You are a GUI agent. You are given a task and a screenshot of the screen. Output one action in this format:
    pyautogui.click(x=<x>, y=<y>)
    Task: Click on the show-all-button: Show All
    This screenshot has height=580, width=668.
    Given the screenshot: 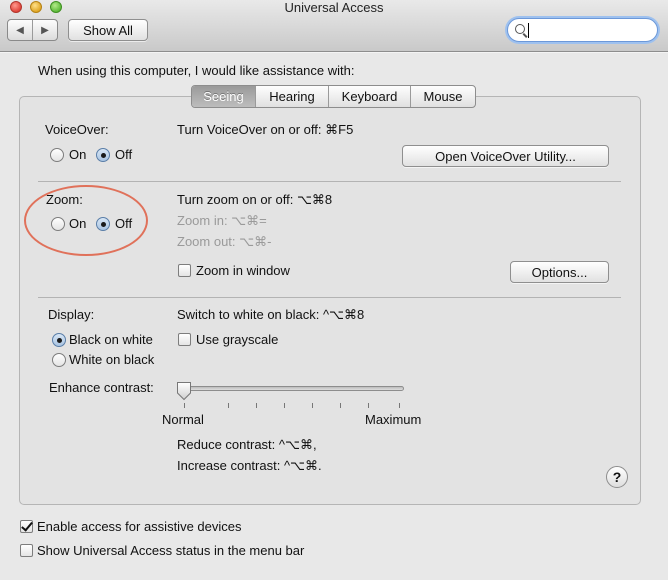 What is the action you would take?
    pyautogui.click(x=108, y=30)
    